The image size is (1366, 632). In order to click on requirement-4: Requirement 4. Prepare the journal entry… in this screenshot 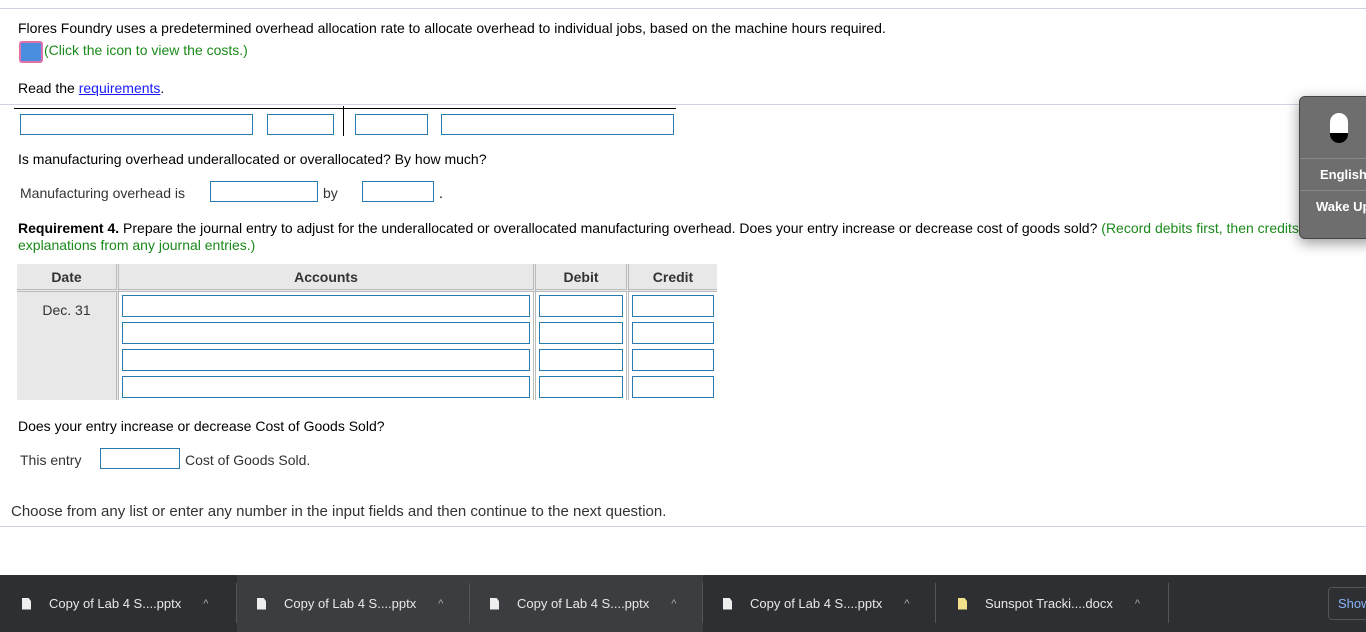, I will do `click(687, 236)`.